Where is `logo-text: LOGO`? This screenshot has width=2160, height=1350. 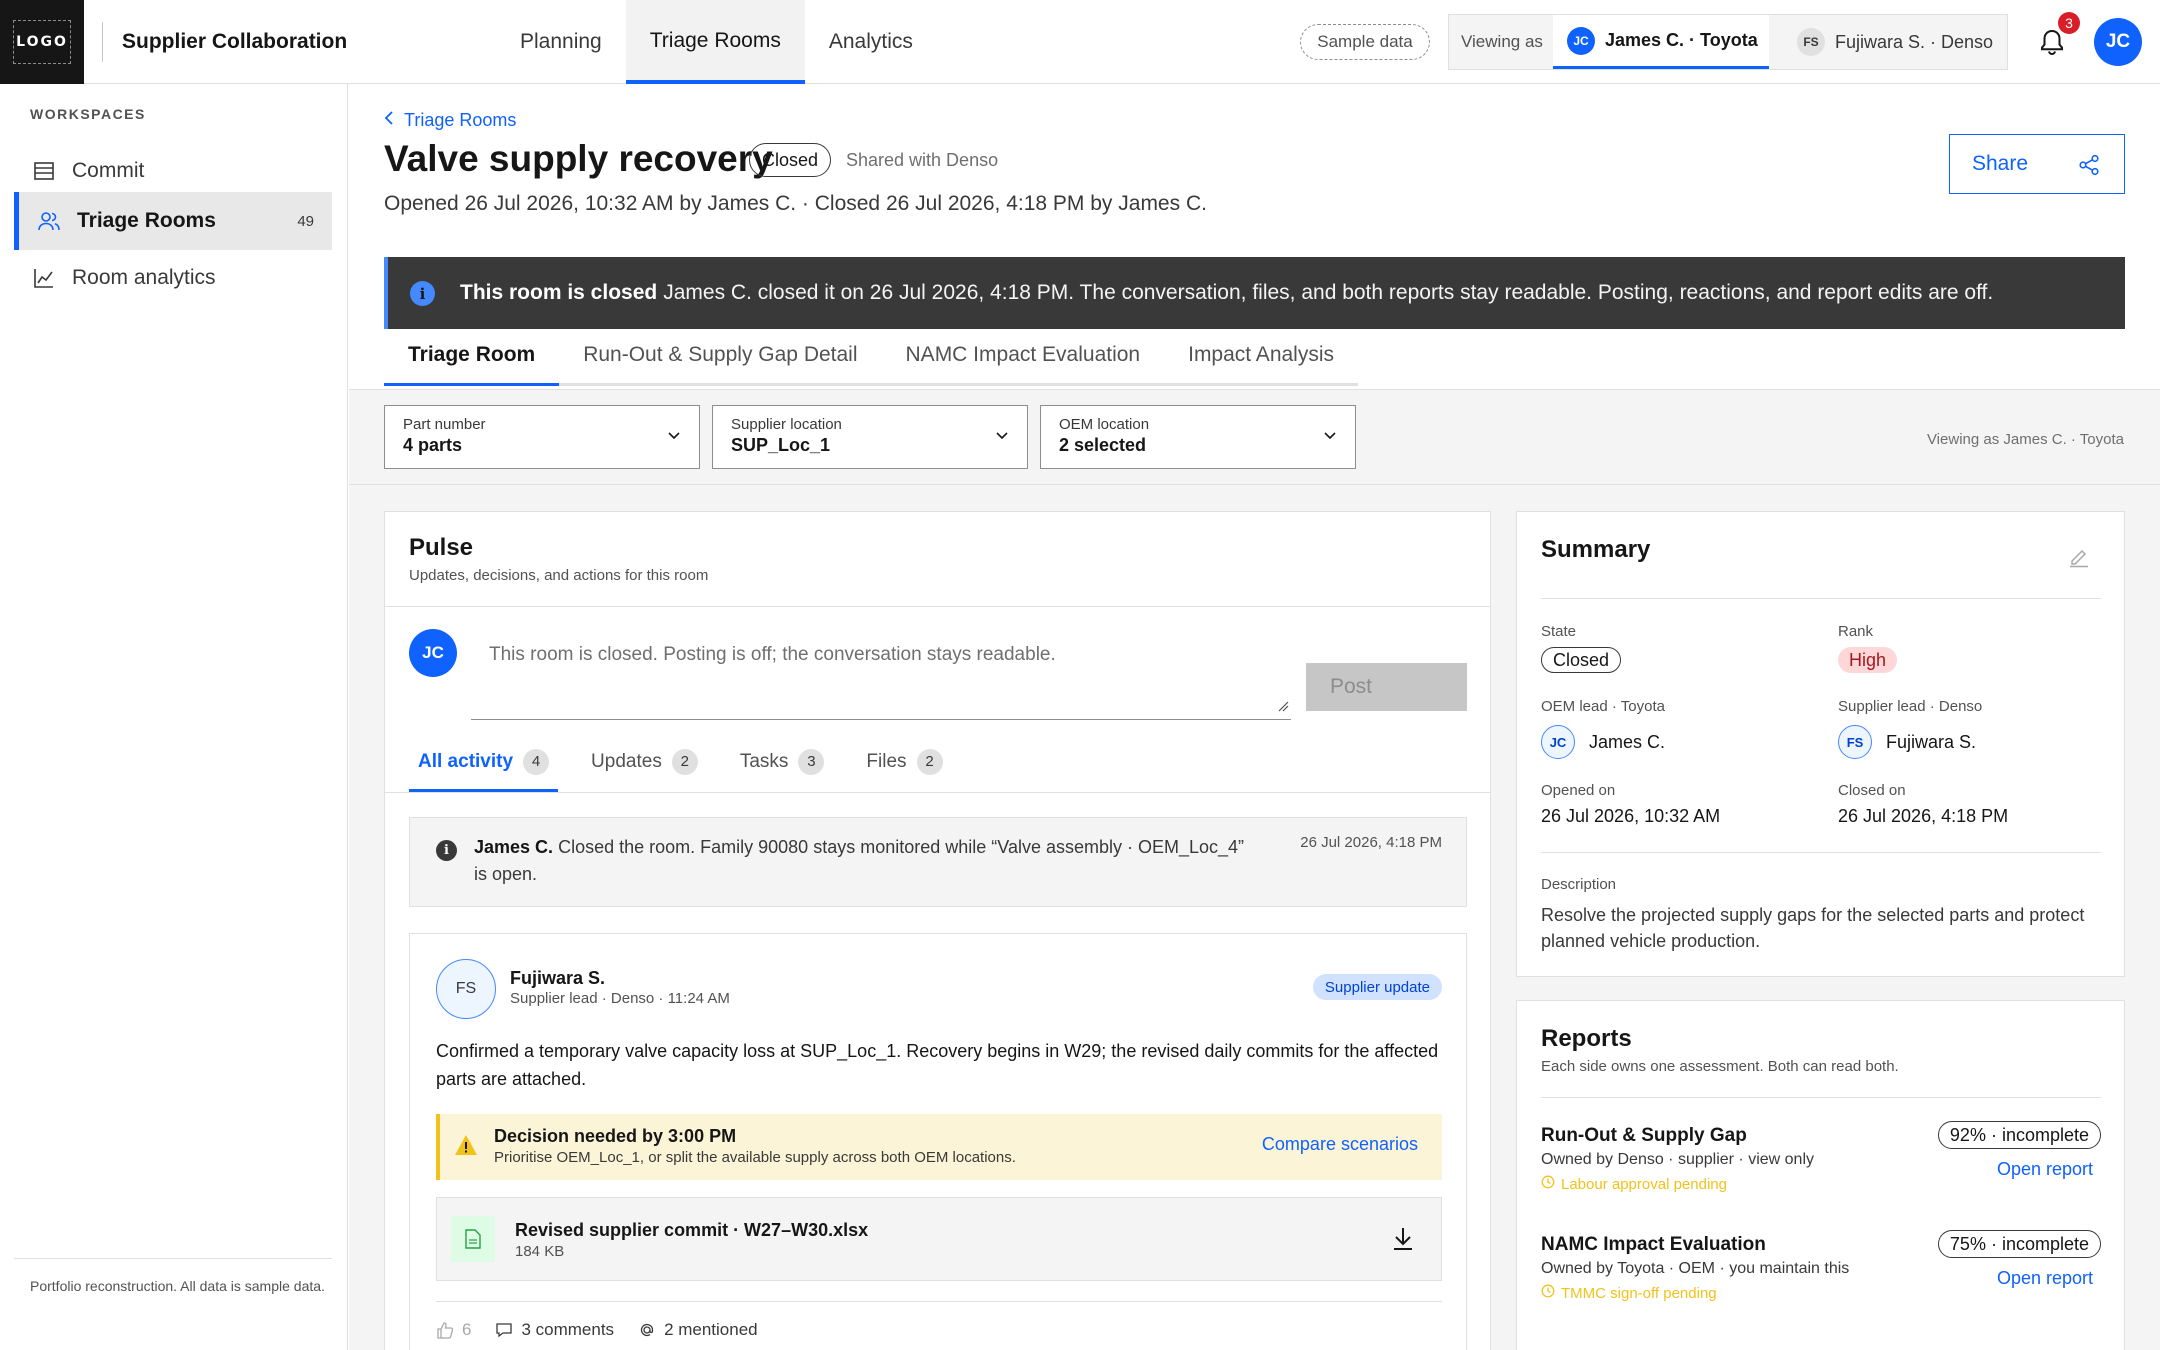
logo-text: LOGO is located at coordinates (42, 42).